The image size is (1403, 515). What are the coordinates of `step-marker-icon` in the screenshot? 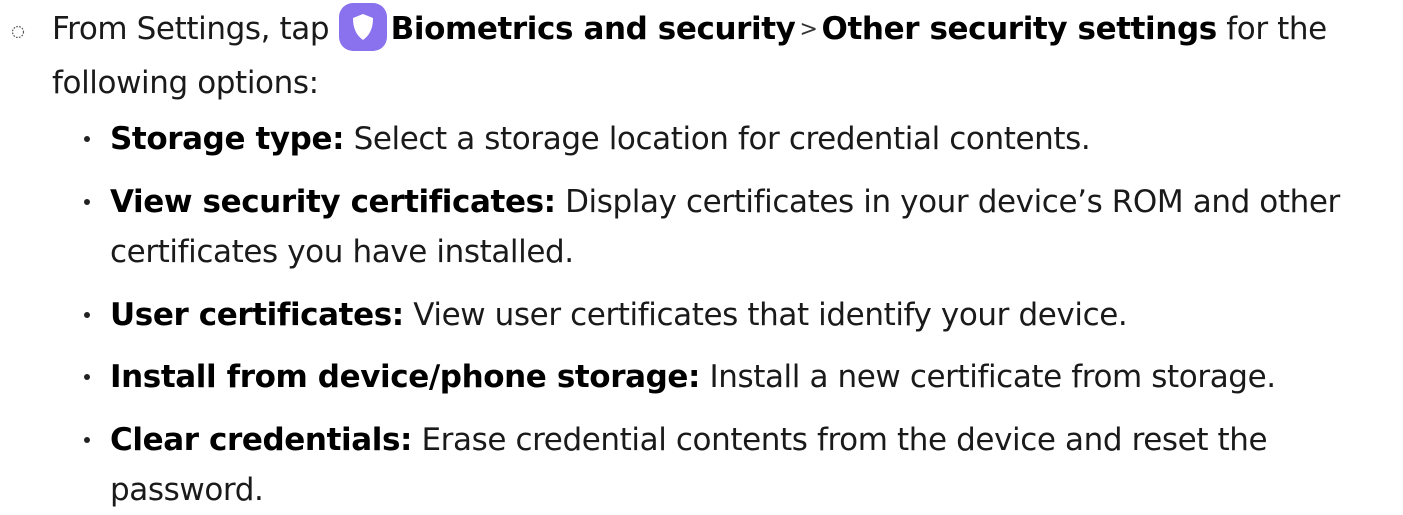 It's located at (18, 32).